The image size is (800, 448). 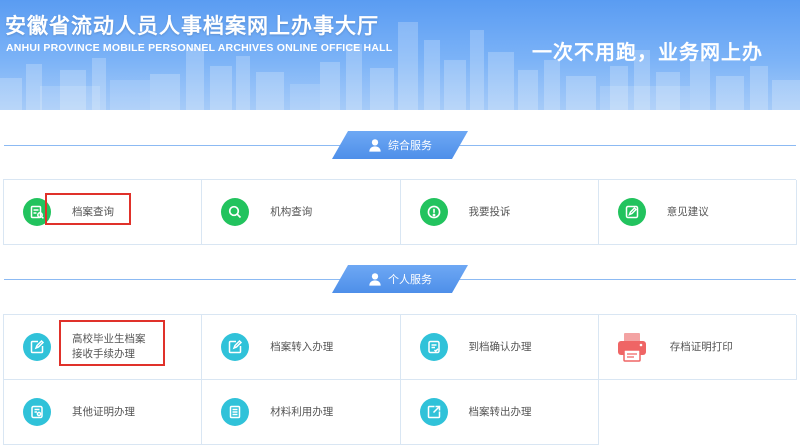 What do you see at coordinates (93, 211) in the screenshot?
I see `service-label: 档案查询` at bounding box center [93, 211].